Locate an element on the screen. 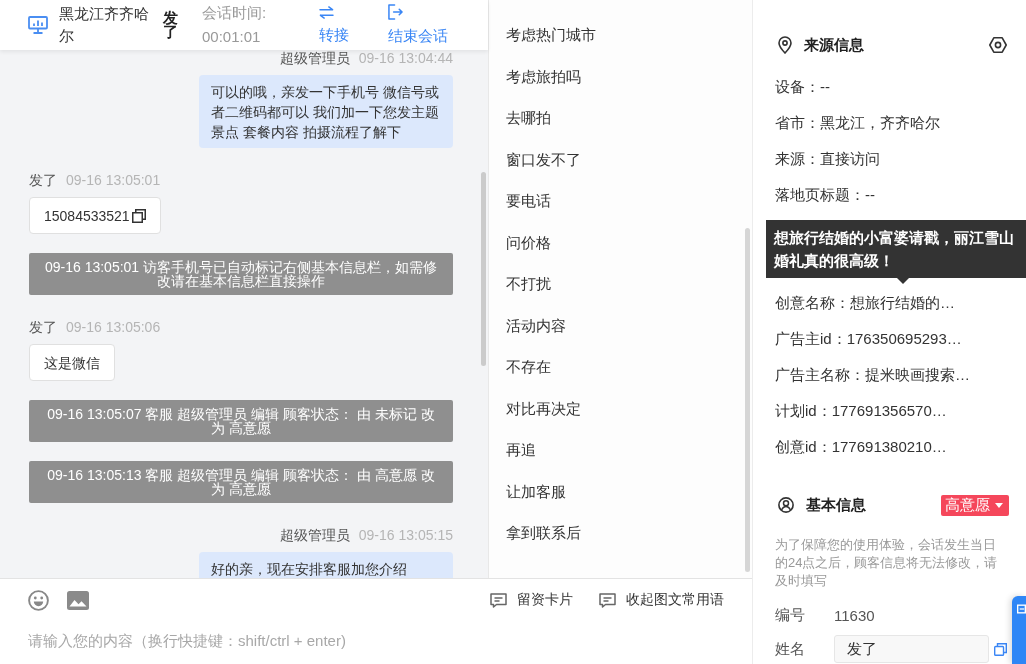  copy-icon is located at coordinates (138, 215).